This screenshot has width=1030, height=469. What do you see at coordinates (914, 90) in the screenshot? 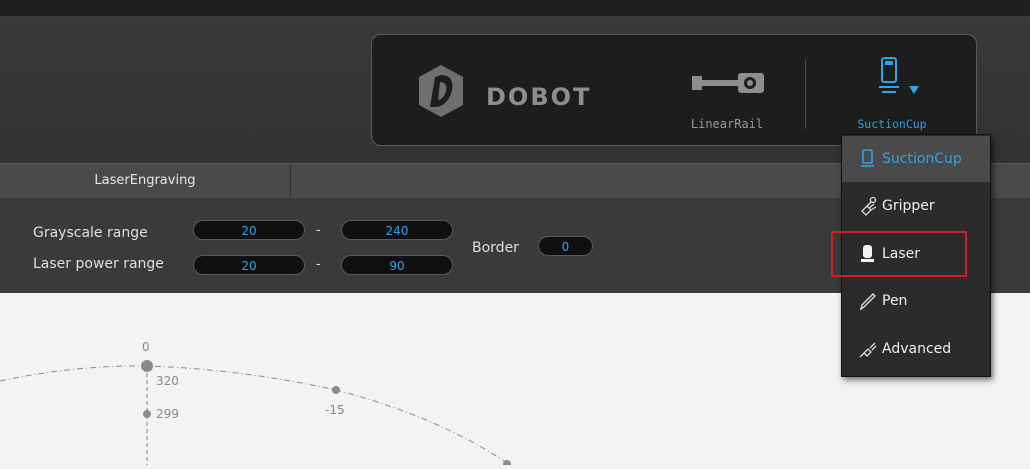
I see `chevron-down-icon` at bounding box center [914, 90].